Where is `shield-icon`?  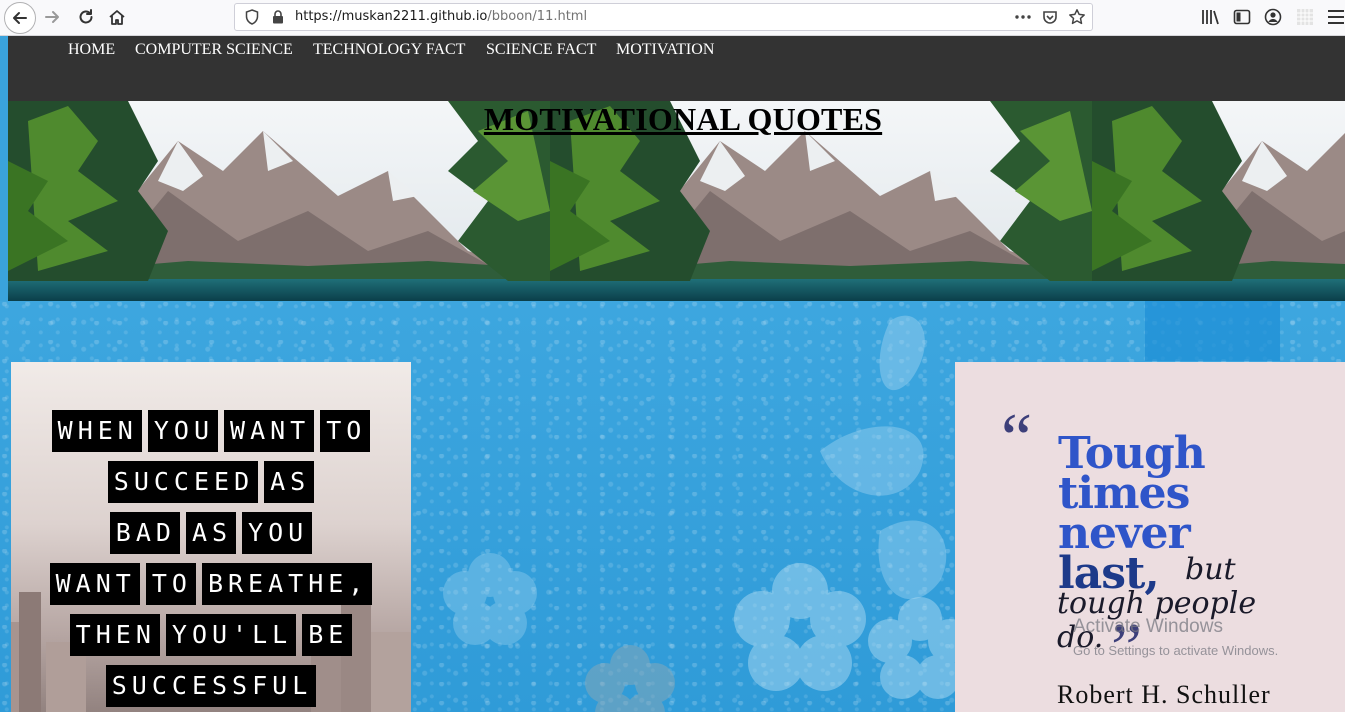
shield-icon is located at coordinates (252, 17).